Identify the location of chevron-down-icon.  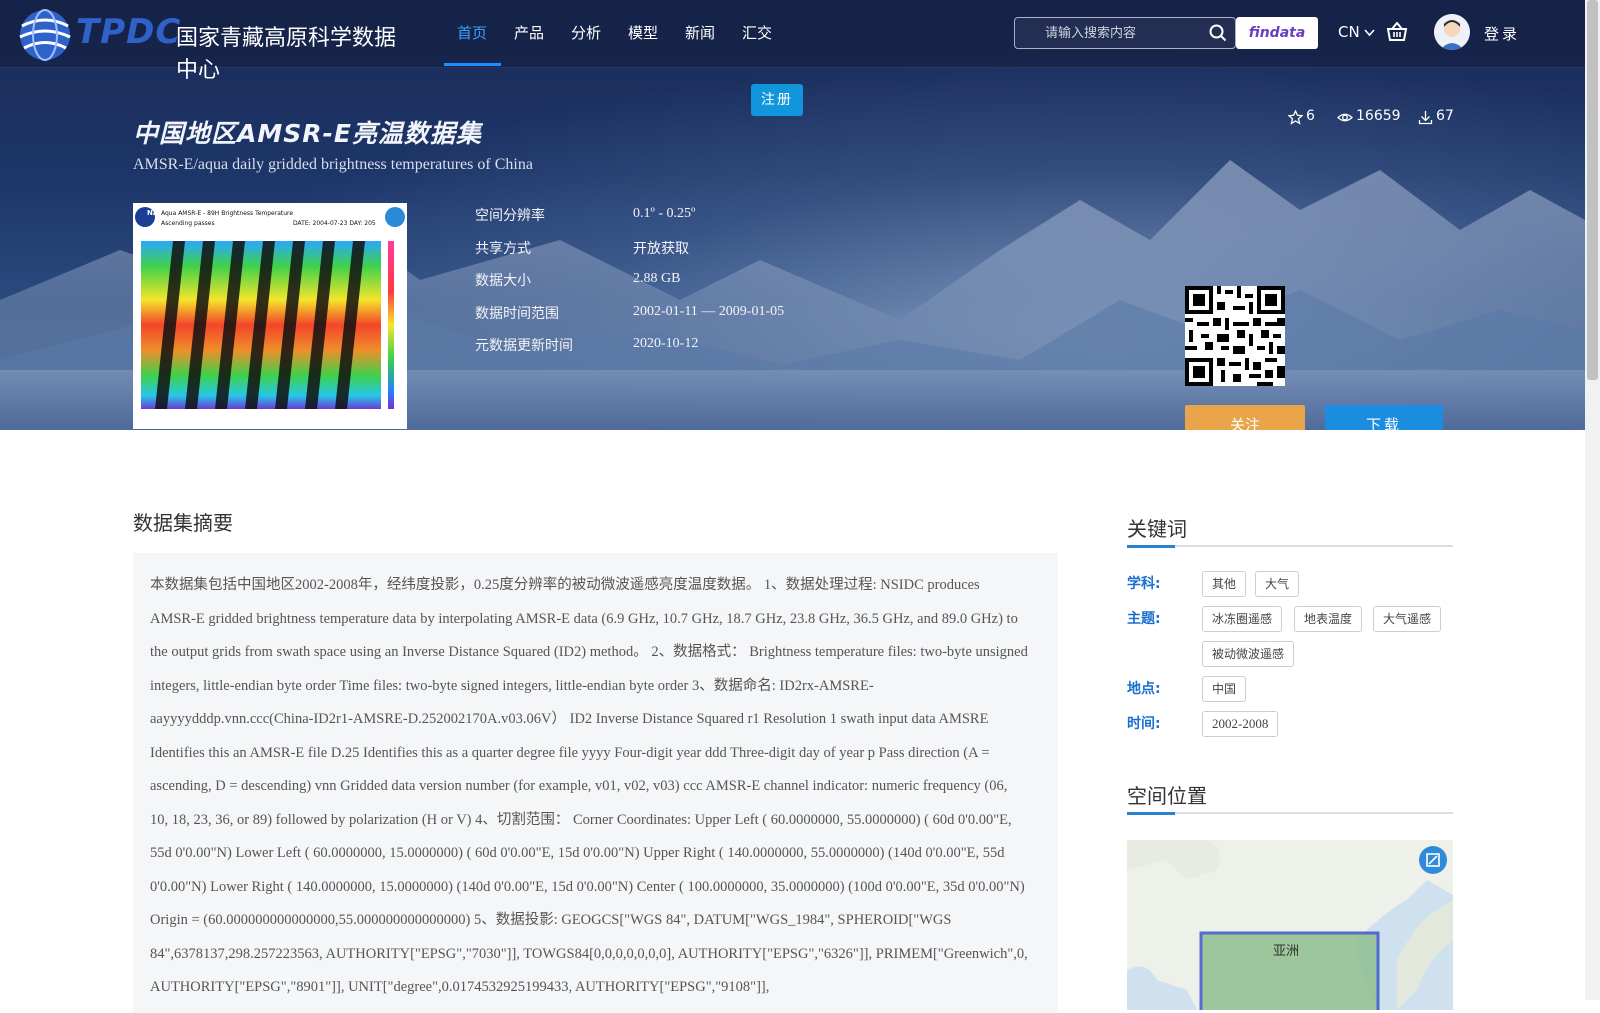
(1370, 33).